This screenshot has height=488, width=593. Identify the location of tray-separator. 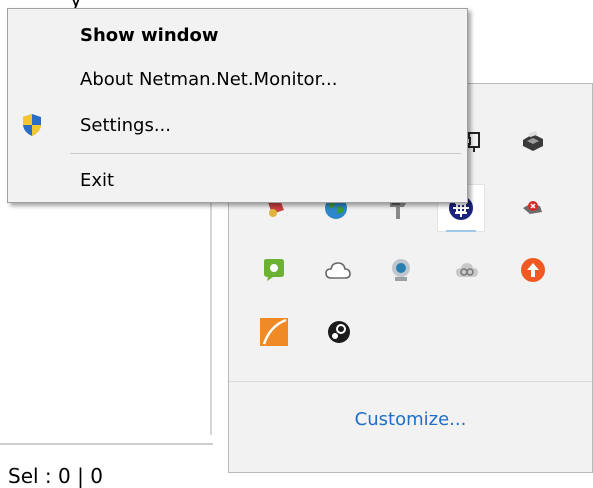
(410, 381).